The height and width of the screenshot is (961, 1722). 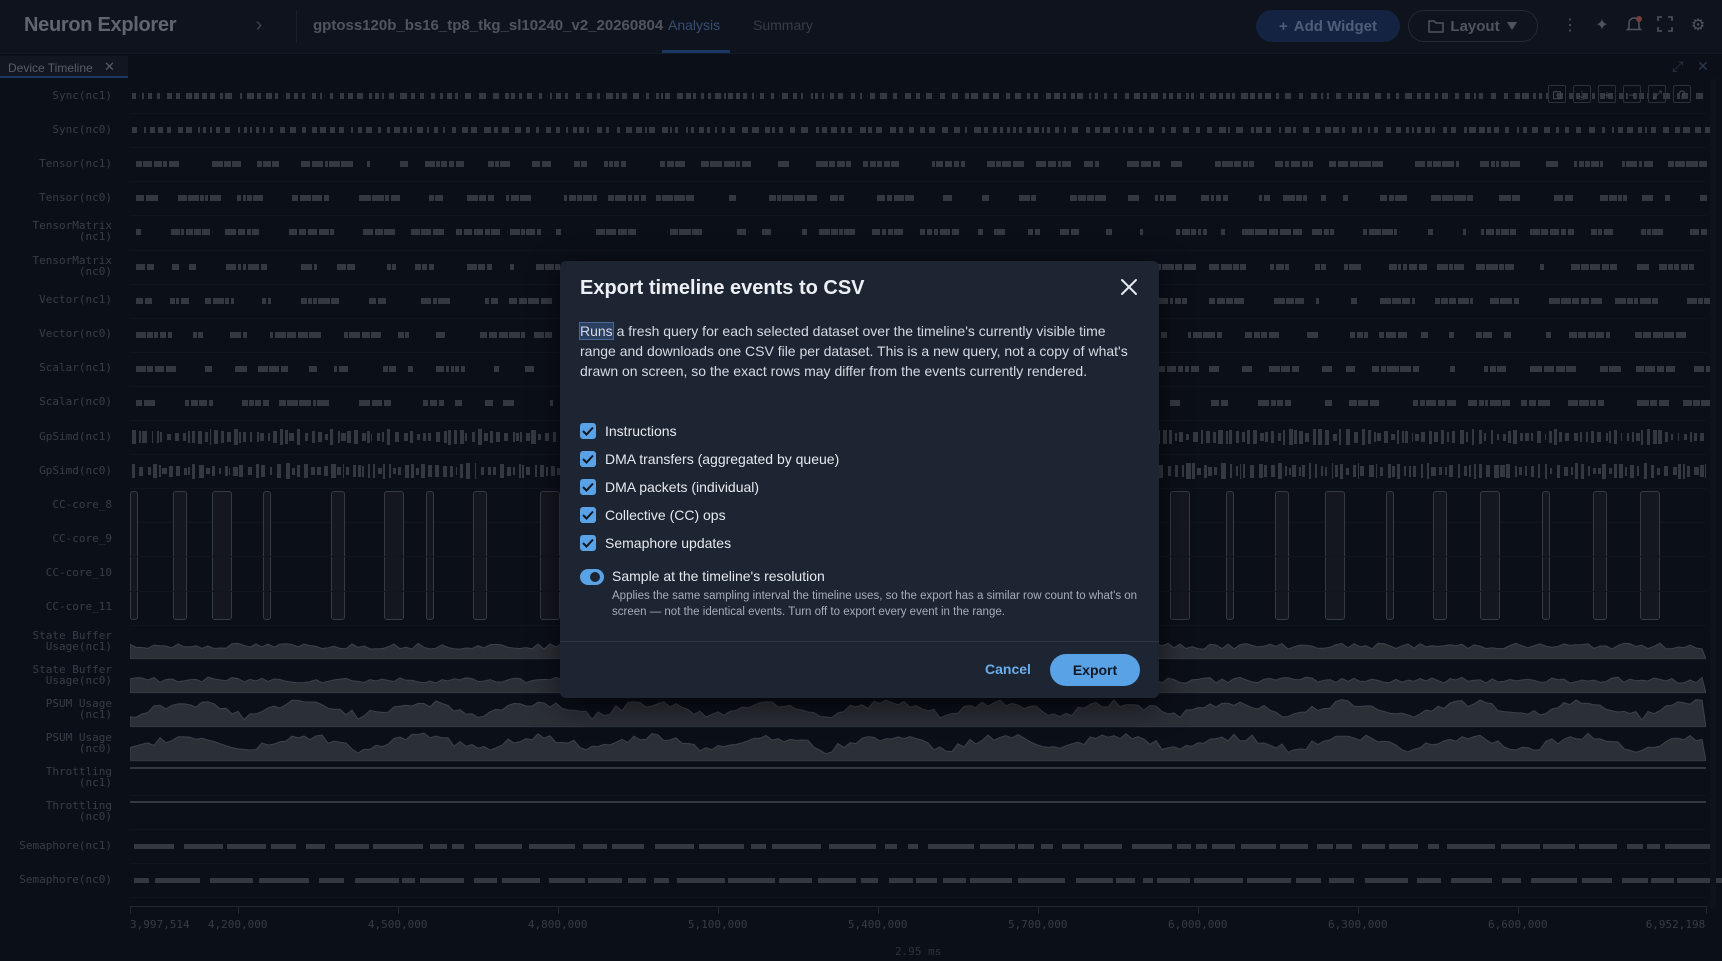 What do you see at coordinates (641, 431) in the screenshot?
I see `option-label: Instructions` at bounding box center [641, 431].